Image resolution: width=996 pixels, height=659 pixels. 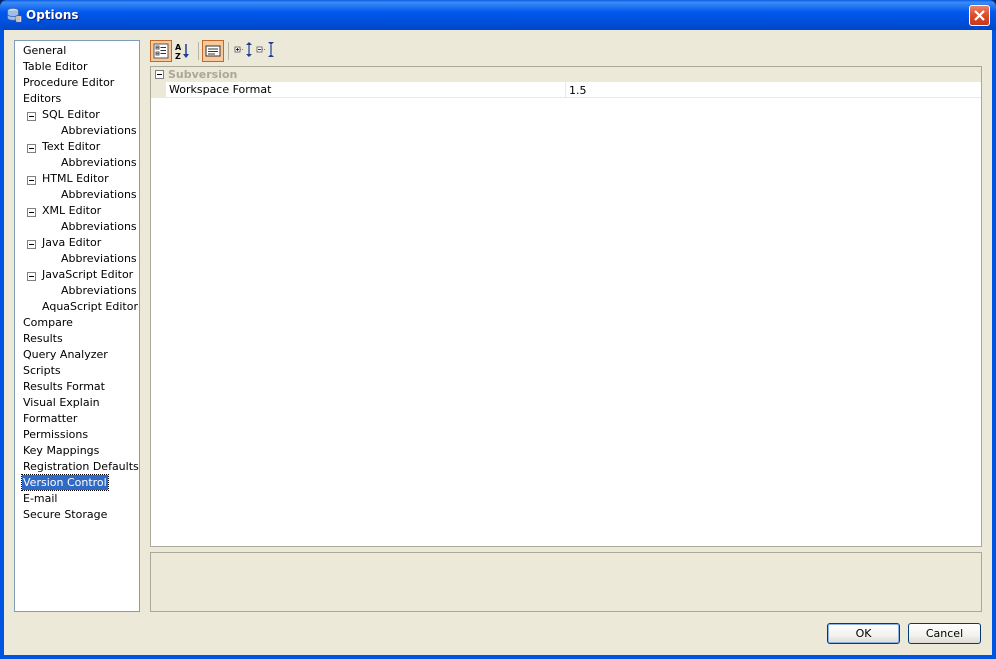 I want to click on ok-button: OK, so click(x=863, y=633).